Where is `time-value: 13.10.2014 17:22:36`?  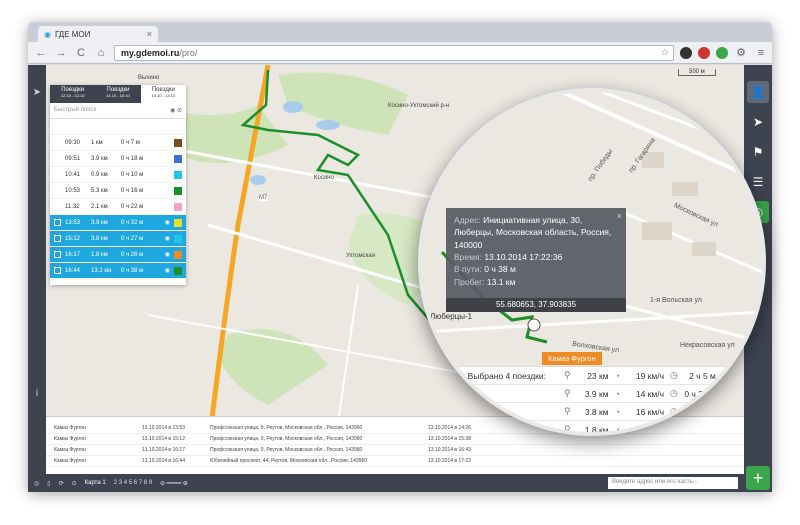 time-value: 13.10.2014 17:22:36 is located at coordinates (523, 256).